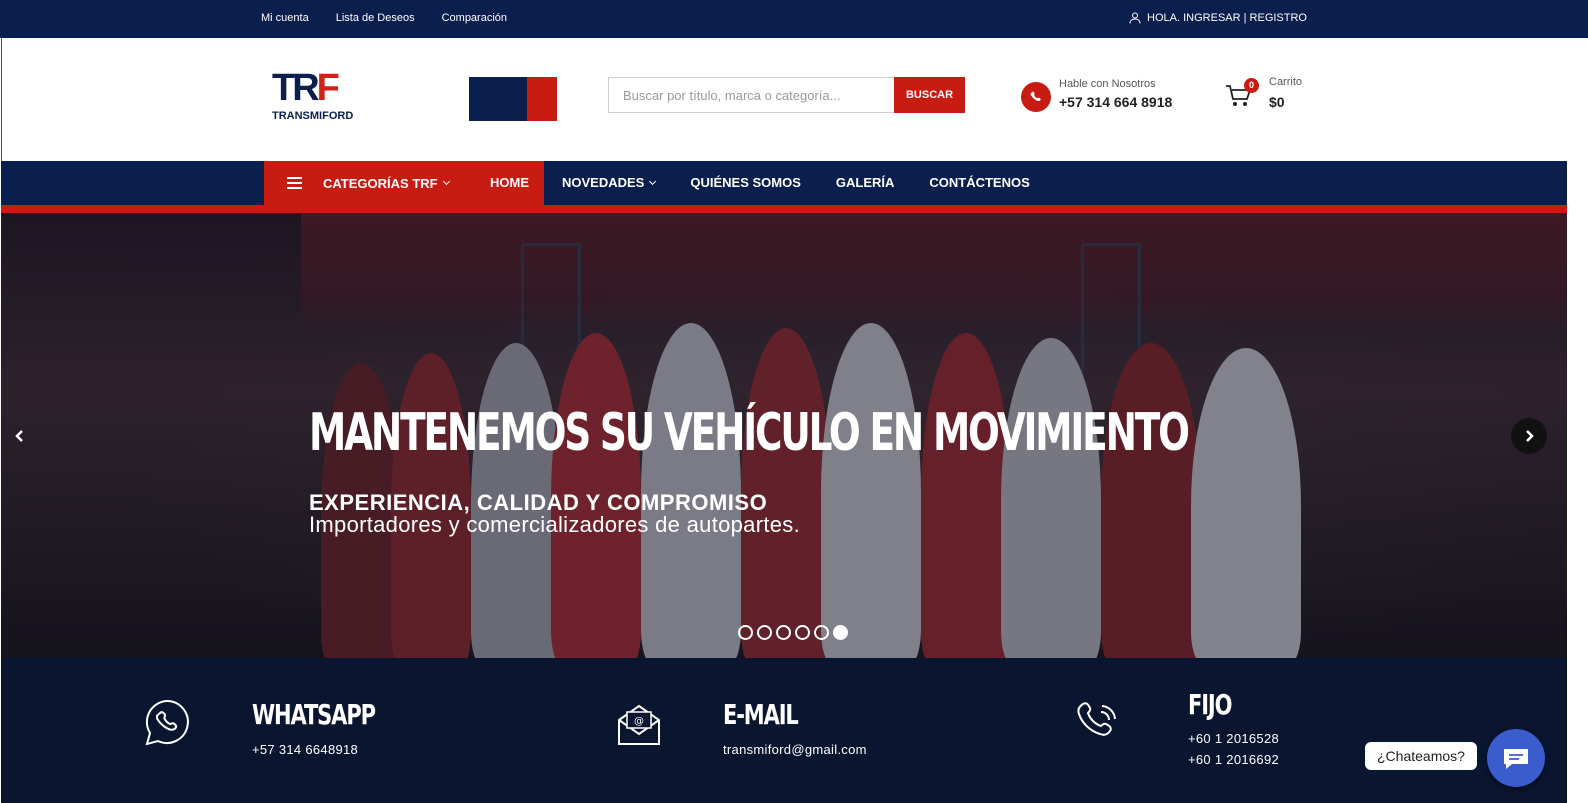  I want to click on wishlist-link: Lista de Deseos, so click(375, 18).